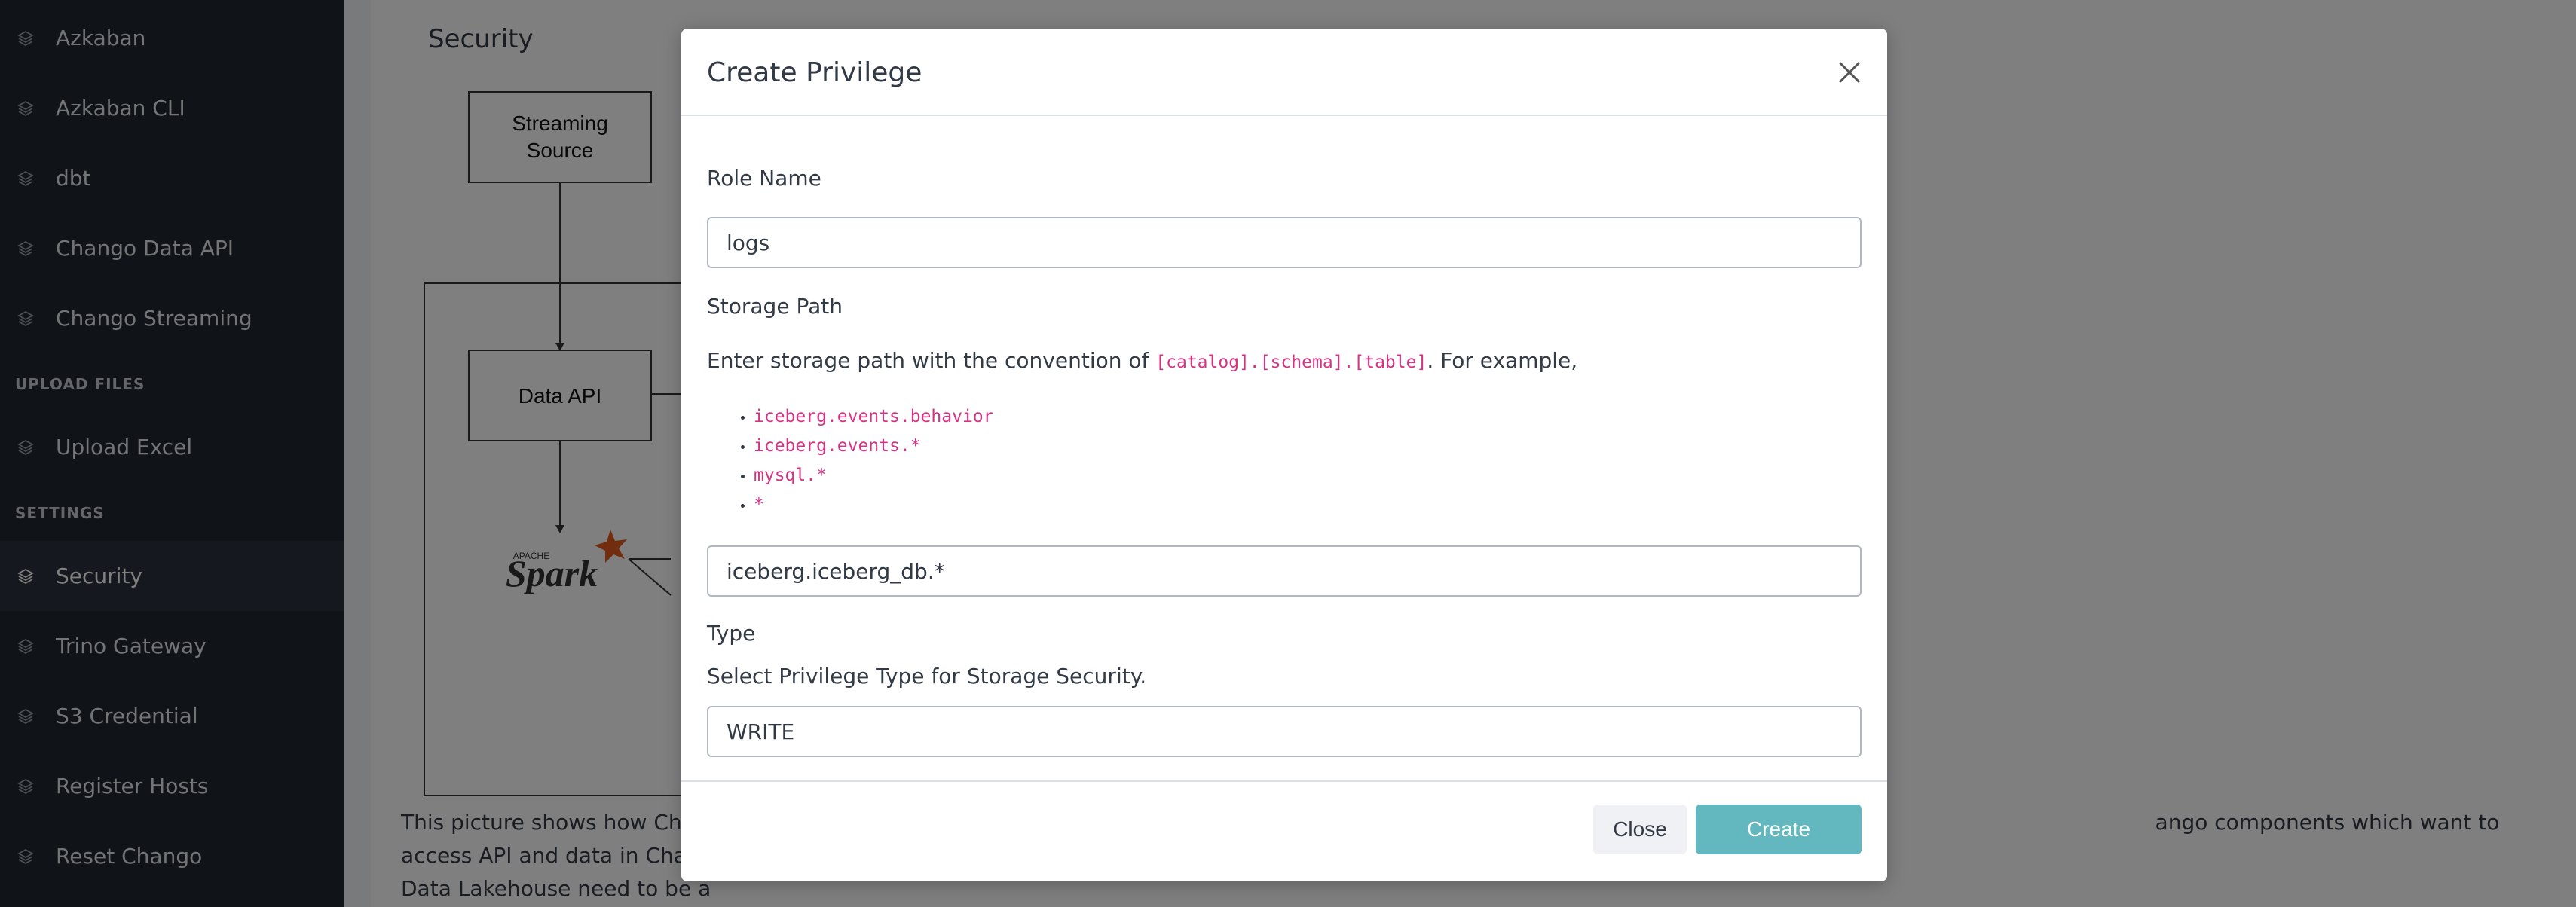  I want to click on list-item: mysql.*, so click(874, 475).